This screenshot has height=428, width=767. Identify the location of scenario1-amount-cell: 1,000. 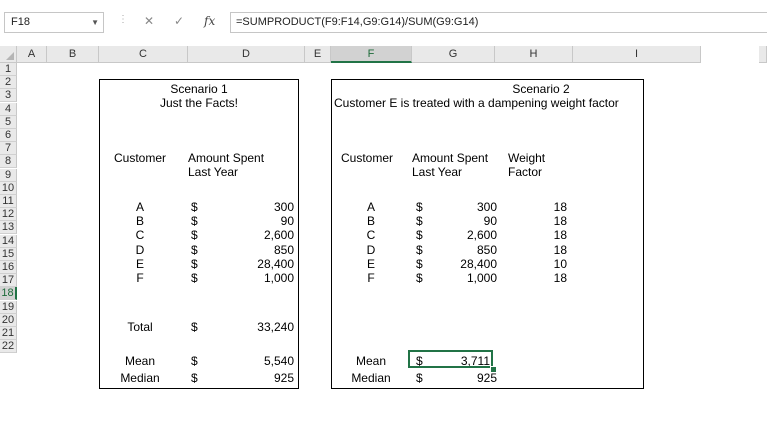
(278, 278).